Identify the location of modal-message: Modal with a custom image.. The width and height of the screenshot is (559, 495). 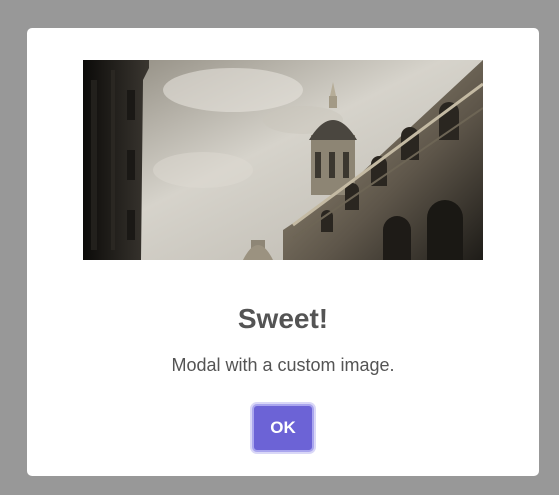
(283, 365).